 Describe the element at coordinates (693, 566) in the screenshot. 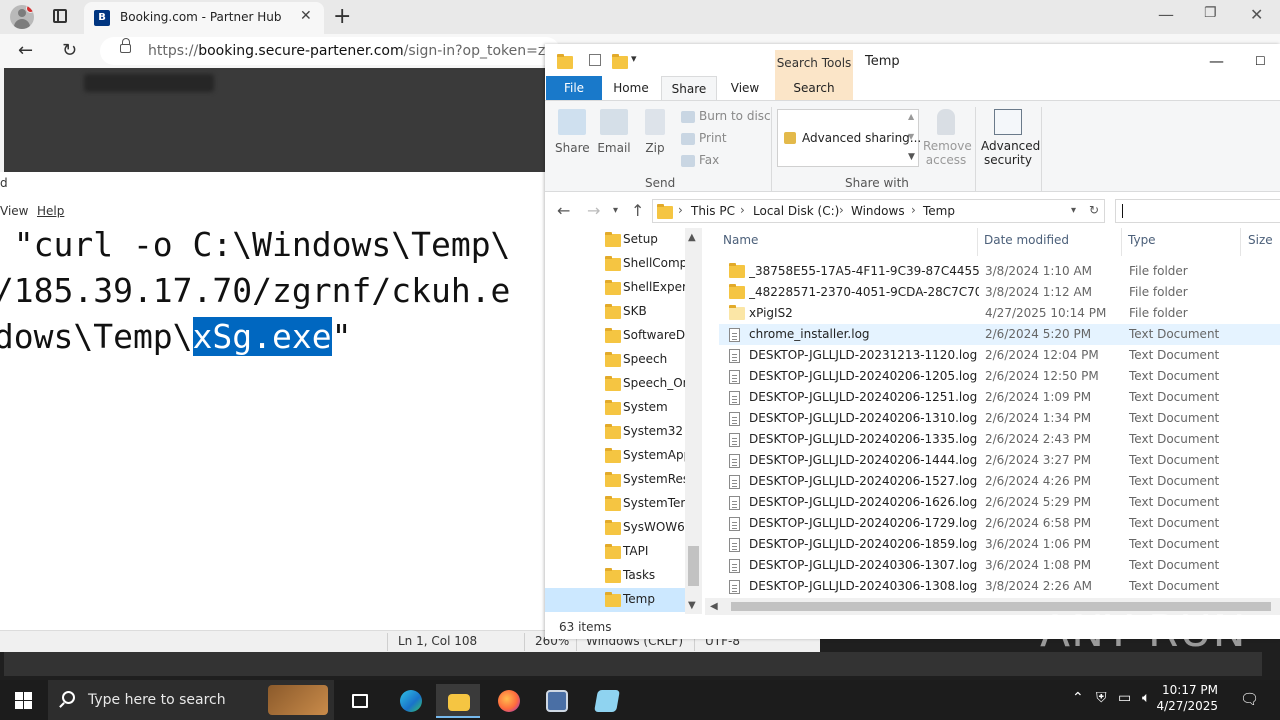

I see `scroll-thumb` at that location.